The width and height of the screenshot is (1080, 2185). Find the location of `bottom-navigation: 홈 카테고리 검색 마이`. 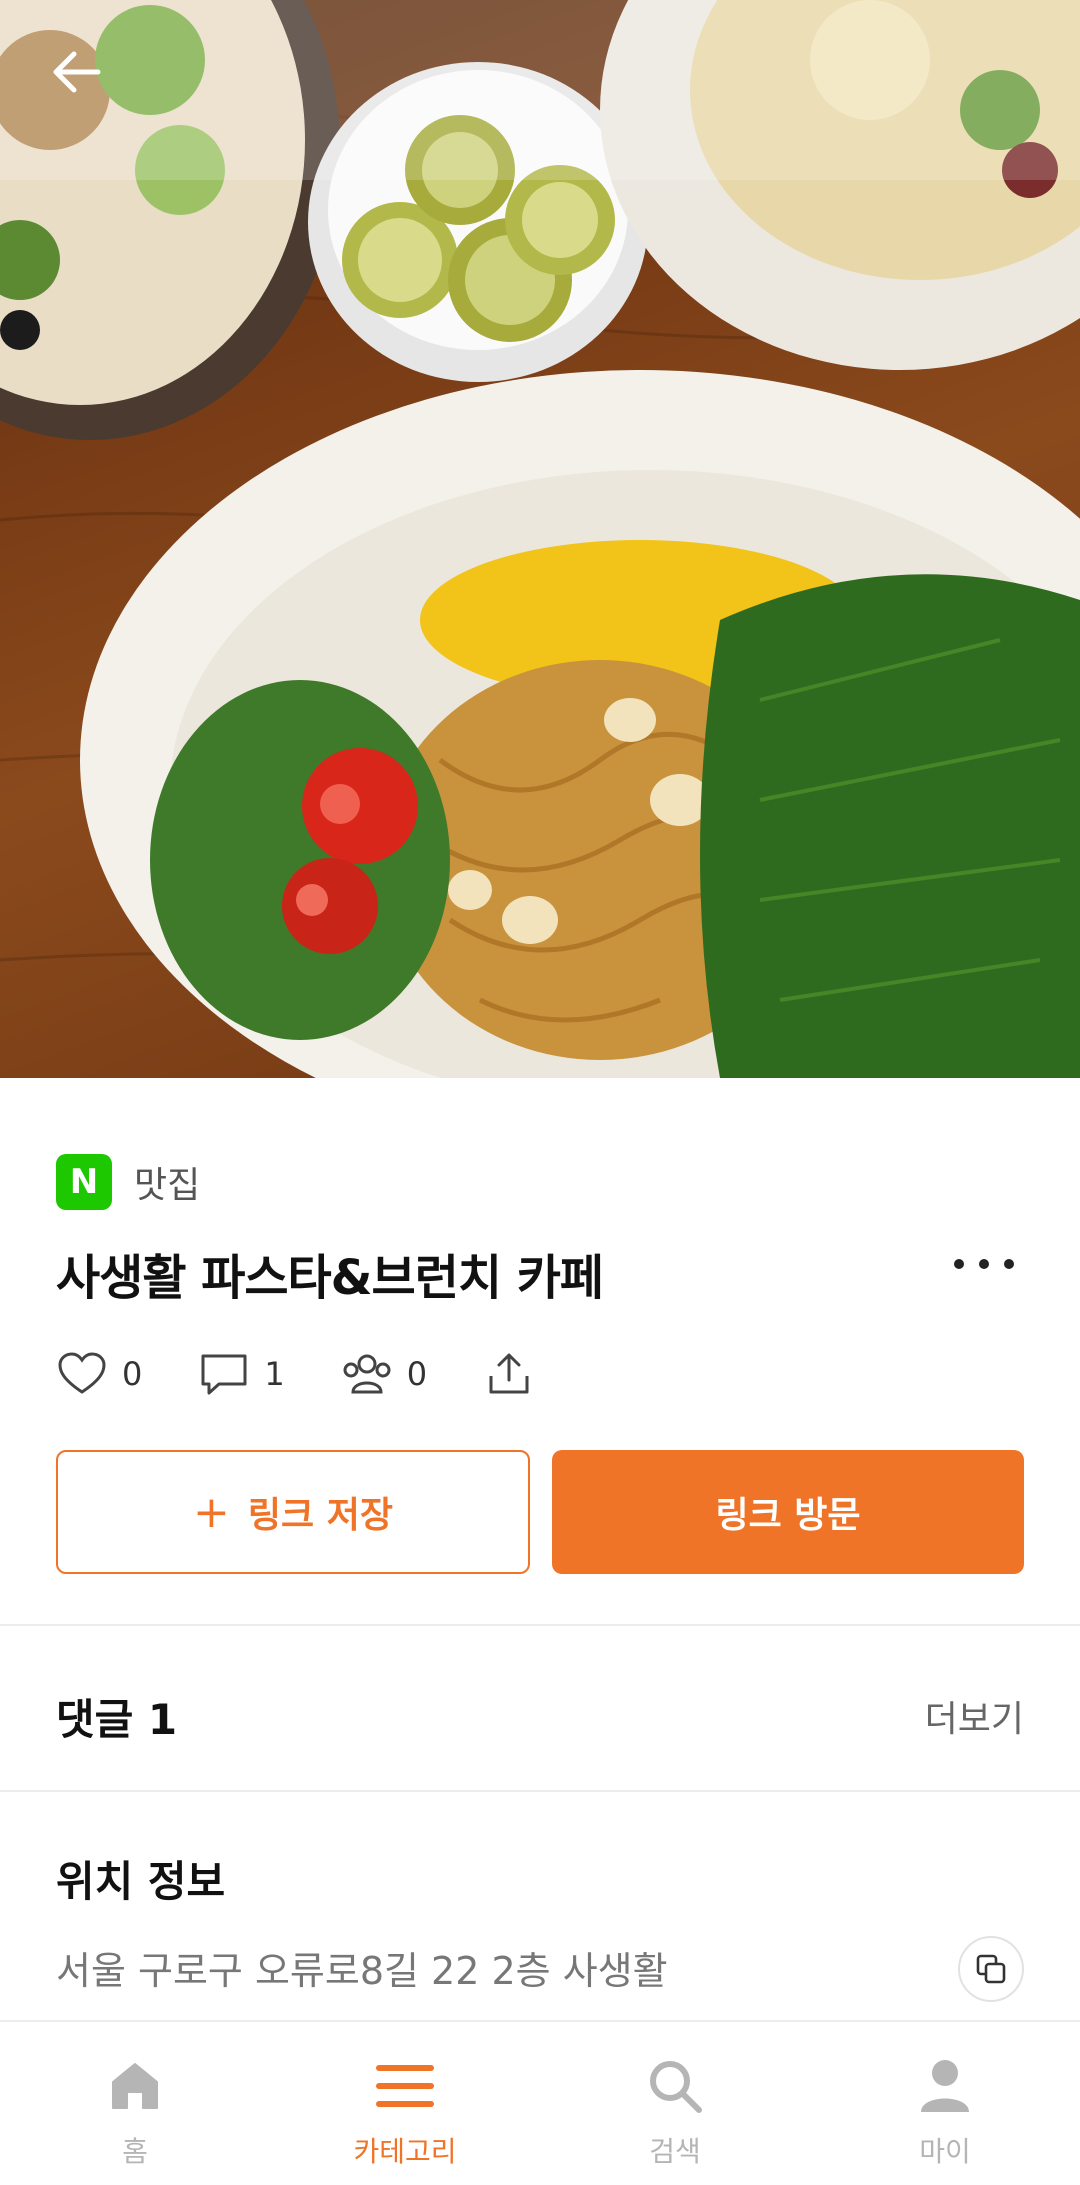

bottom-navigation: 홈 카테고리 검색 마이 is located at coordinates (540, 2102).